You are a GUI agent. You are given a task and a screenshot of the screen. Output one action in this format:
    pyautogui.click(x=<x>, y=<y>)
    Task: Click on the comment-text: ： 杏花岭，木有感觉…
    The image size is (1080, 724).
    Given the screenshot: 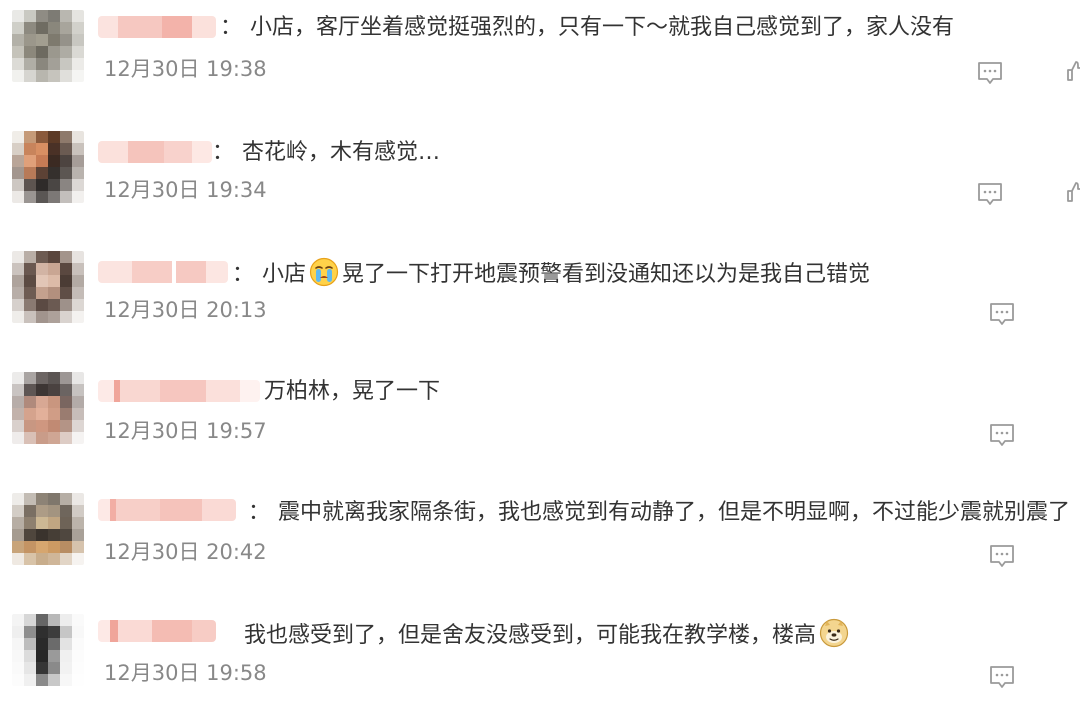 What is the action you would take?
    pyautogui.click(x=326, y=153)
    